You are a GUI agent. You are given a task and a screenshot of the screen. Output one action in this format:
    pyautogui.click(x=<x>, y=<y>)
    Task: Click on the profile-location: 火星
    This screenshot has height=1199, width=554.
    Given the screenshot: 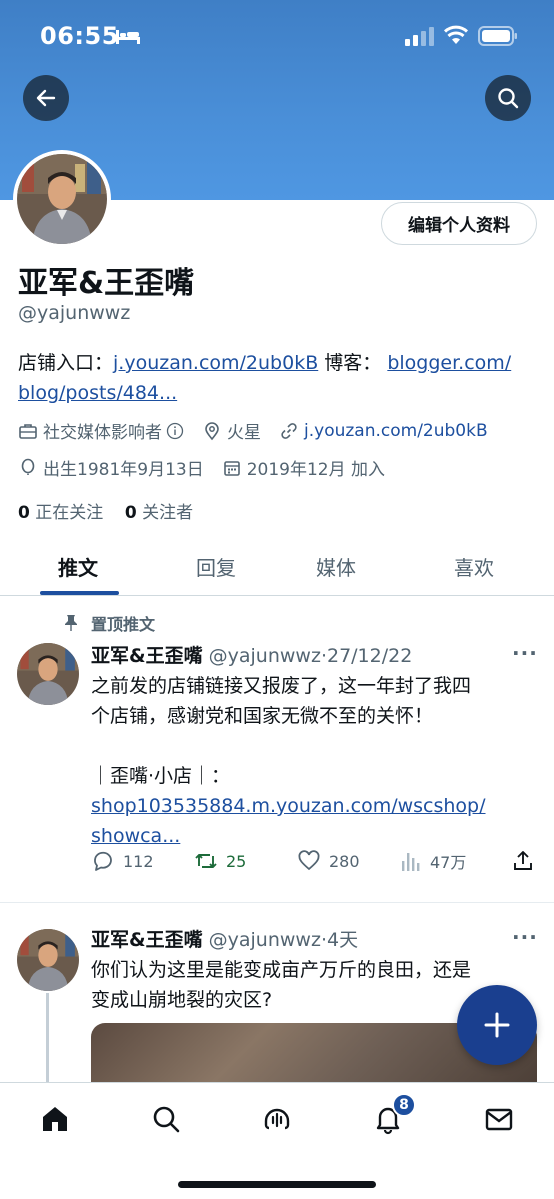 What is the action you would take?
    pyautogui.click(x=231, y=430)
    